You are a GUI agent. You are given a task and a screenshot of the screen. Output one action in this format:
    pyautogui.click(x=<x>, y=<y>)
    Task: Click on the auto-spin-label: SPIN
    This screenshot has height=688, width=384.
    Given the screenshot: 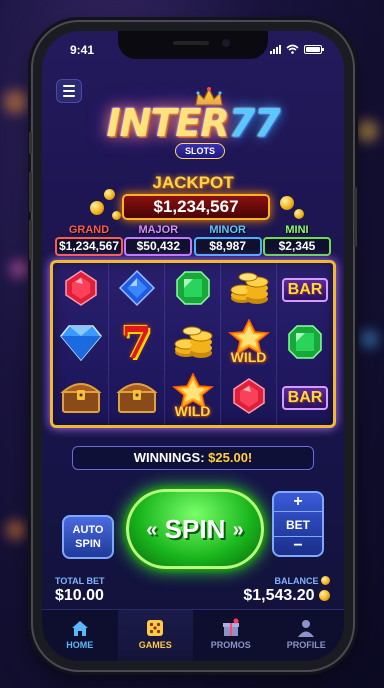 What is the action you would take?
    pyautogui.click(x=88, y=544)
    